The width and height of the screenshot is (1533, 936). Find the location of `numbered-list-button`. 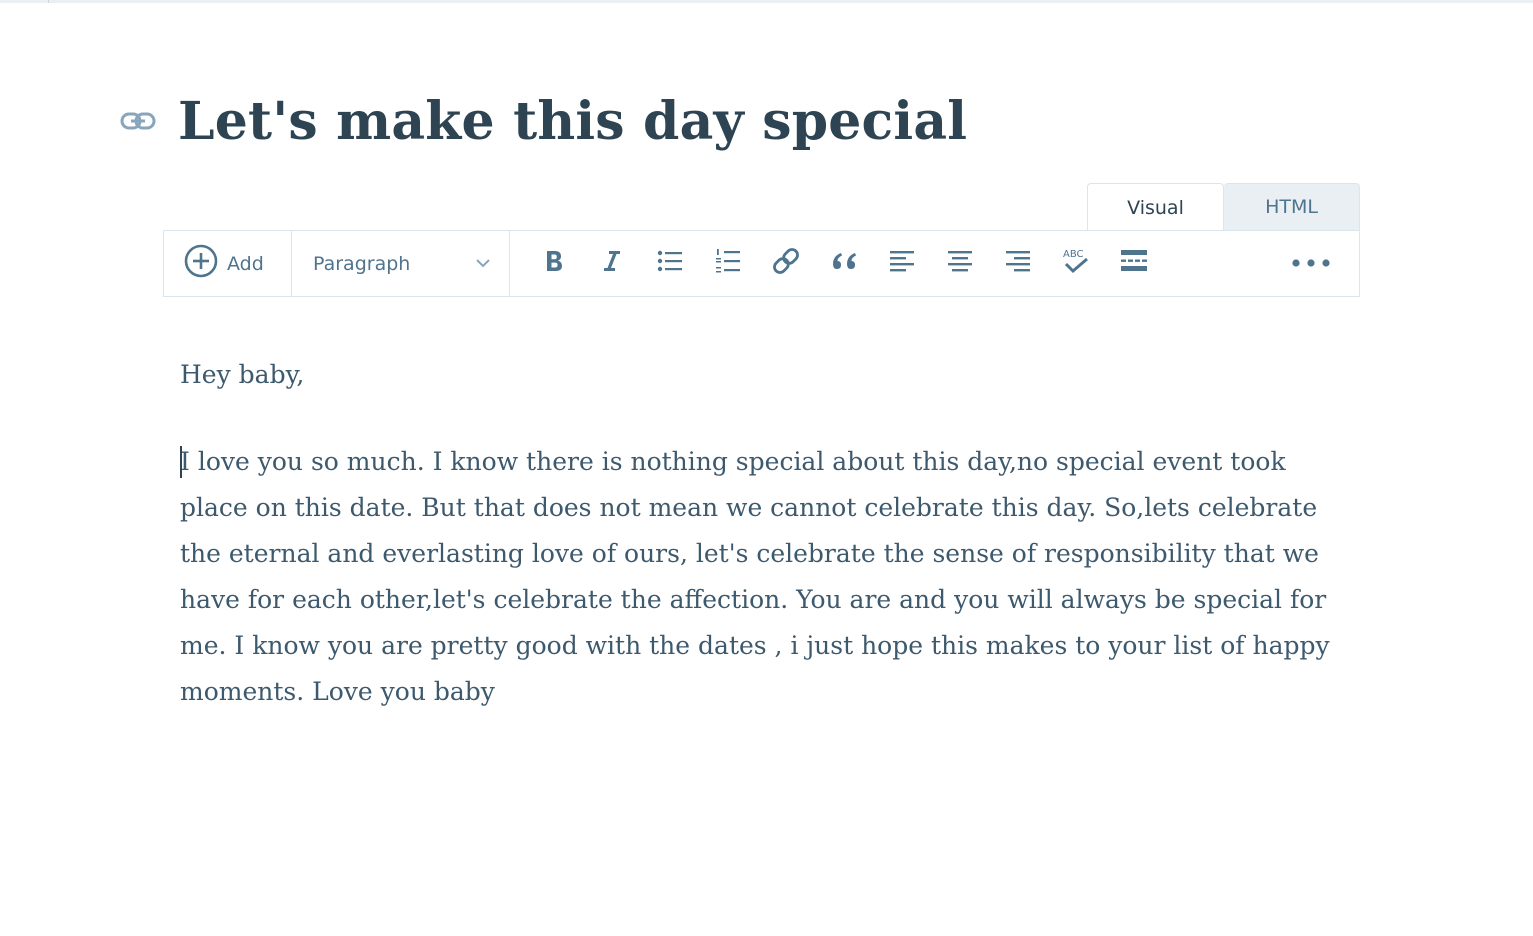

numbered-list-button is located at coordinates (728, 264).